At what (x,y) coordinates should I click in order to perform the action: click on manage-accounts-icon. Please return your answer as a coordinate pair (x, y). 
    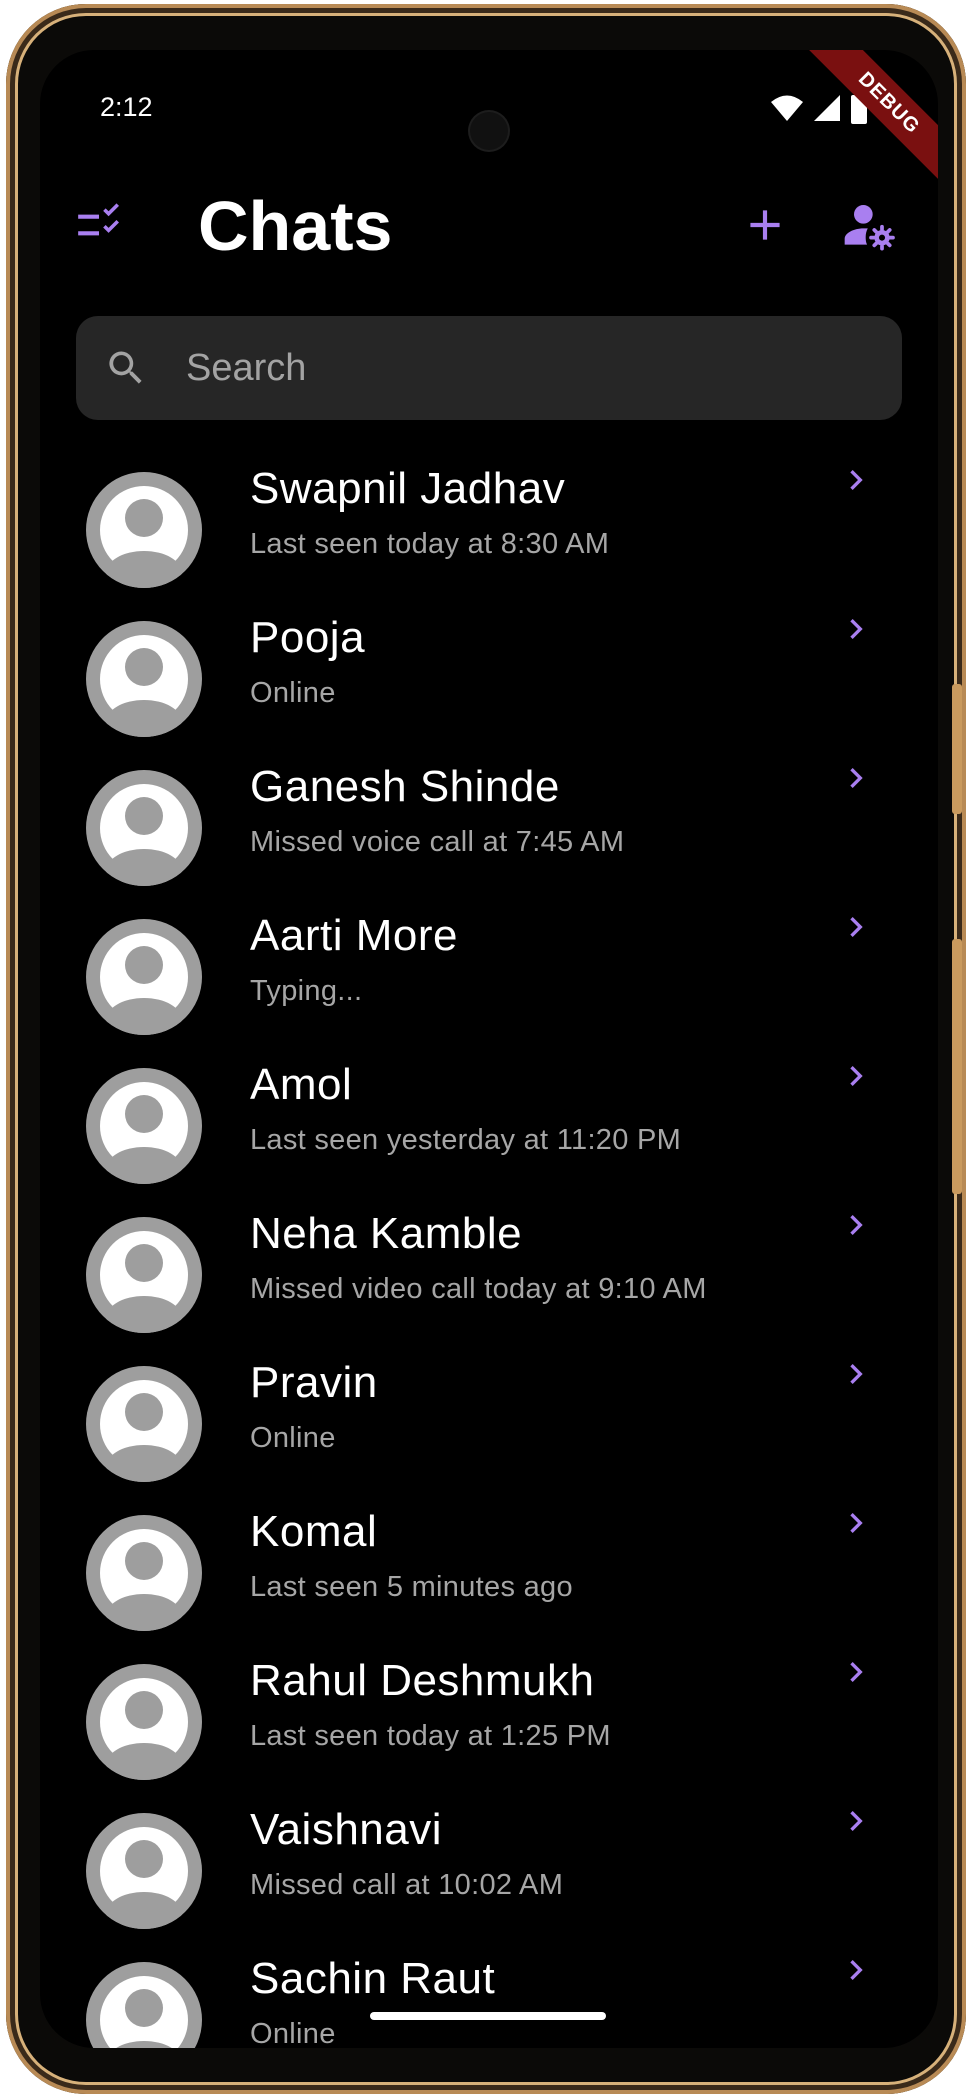
    Looking at the image, I should click on (868, 226).